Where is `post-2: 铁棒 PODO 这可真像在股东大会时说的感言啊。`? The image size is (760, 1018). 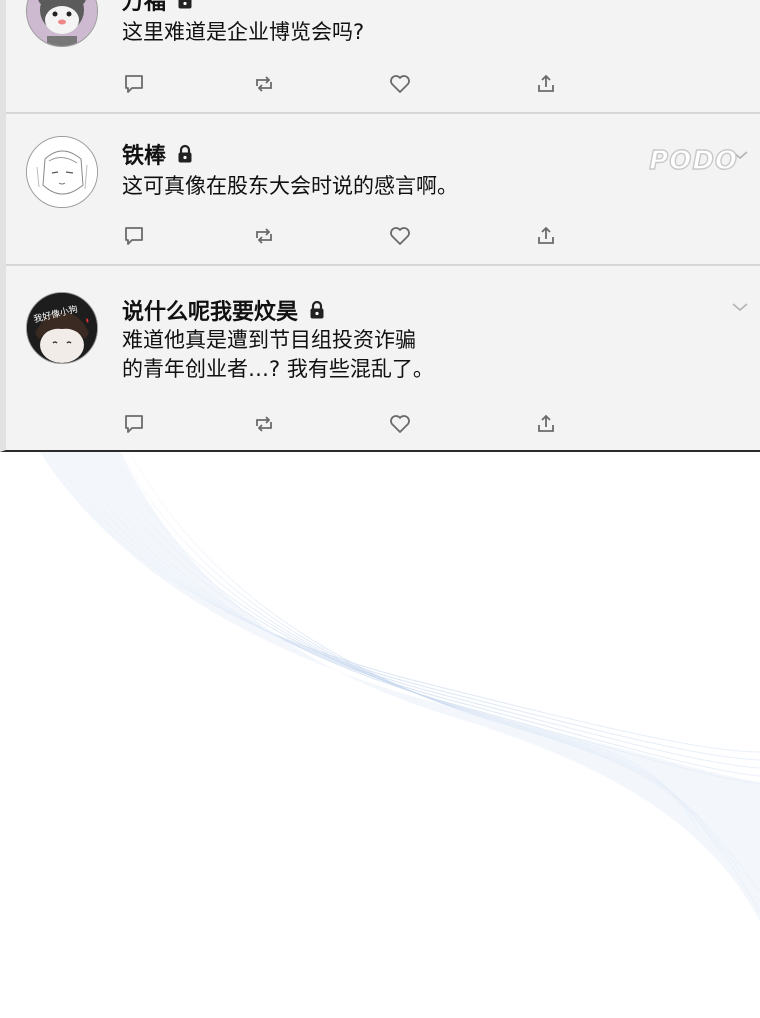 post-2: 铁棒 PODO 这可真像在股东大会时说的感言啊。 is located at coordinates (383, 190).